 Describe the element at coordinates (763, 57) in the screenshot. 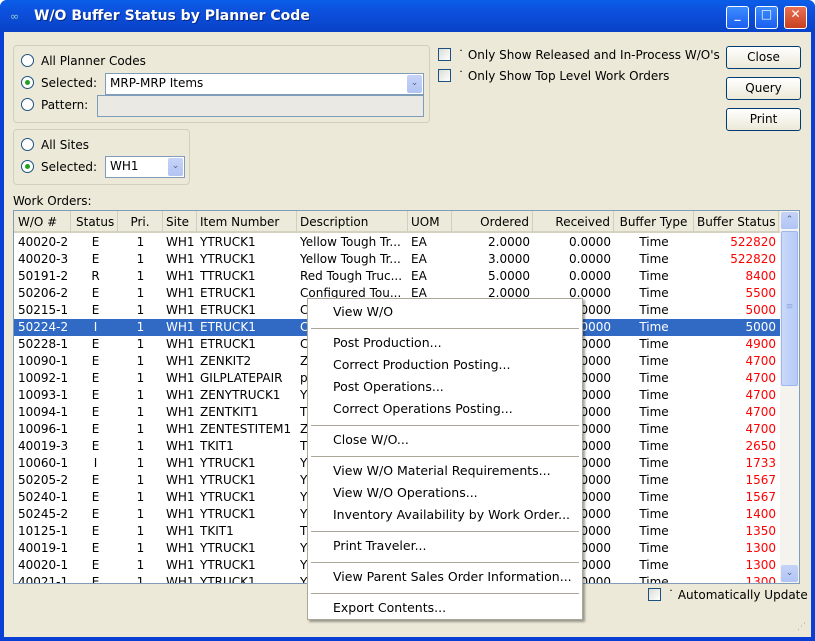

I see `close-button: Close` at that location.